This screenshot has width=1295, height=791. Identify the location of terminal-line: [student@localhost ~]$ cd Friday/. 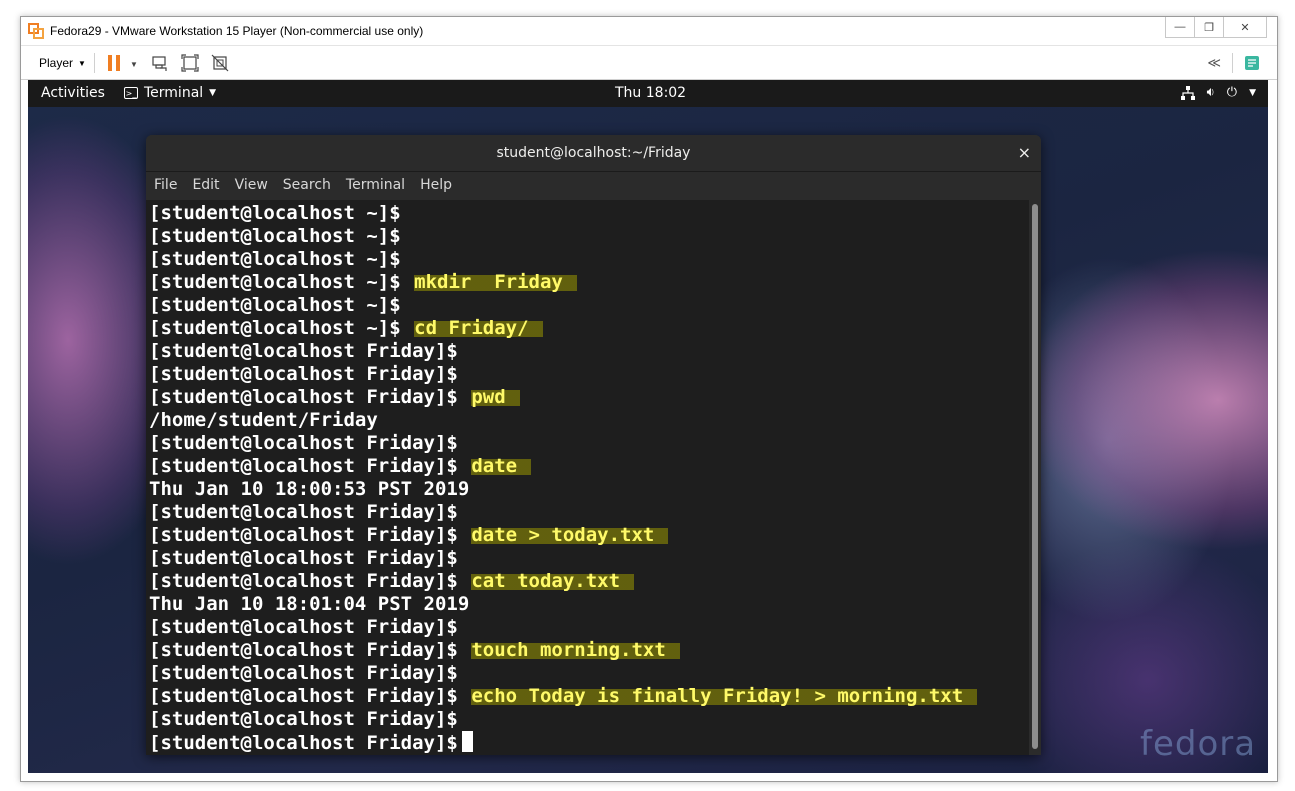
(346, 328).